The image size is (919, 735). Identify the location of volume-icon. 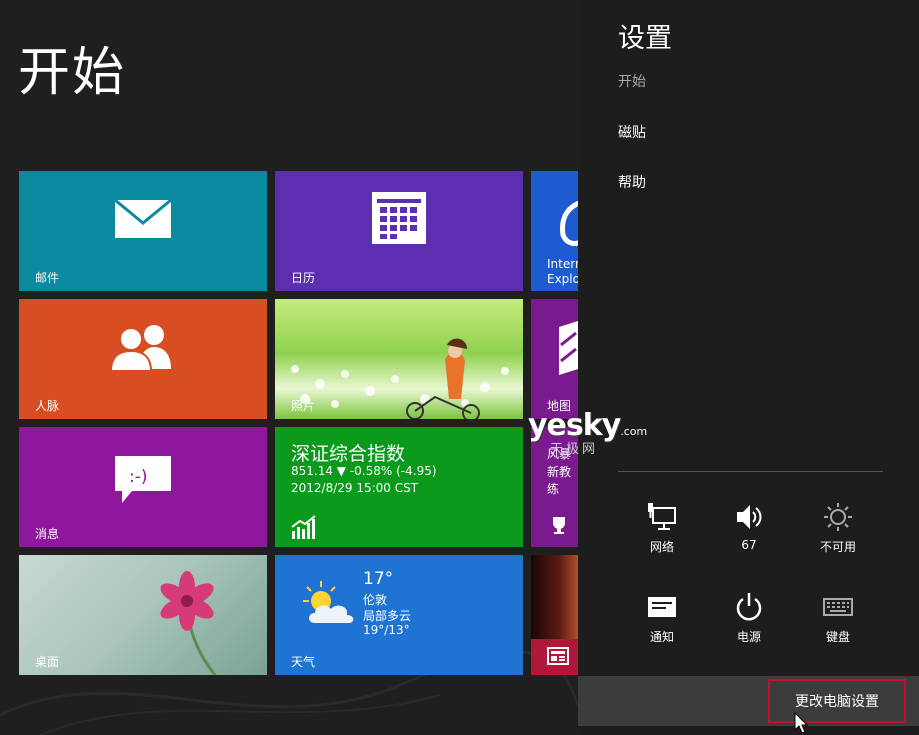
(749, 517).